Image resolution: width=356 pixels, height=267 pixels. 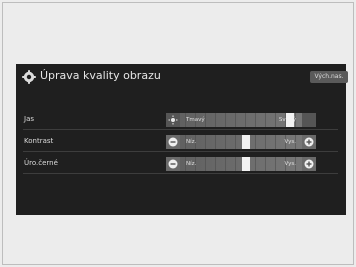 I want to click on contrast-high-label: Vys., so click(x=290, y=142).